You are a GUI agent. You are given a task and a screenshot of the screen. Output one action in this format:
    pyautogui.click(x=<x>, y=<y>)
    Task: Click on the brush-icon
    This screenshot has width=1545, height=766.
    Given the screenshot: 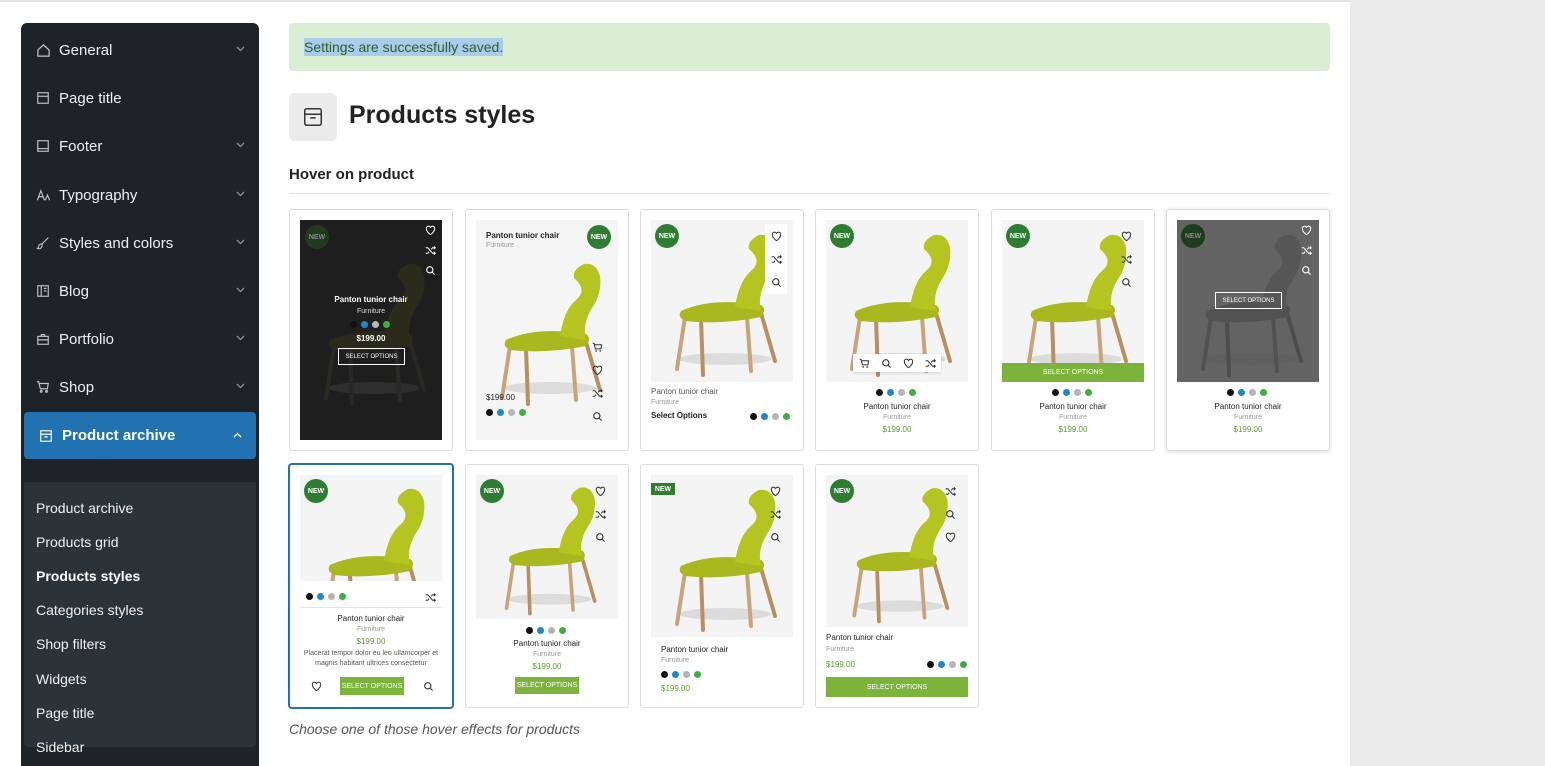 What is the action you would take?
    pyautogui.click(x=43, y=243)
    